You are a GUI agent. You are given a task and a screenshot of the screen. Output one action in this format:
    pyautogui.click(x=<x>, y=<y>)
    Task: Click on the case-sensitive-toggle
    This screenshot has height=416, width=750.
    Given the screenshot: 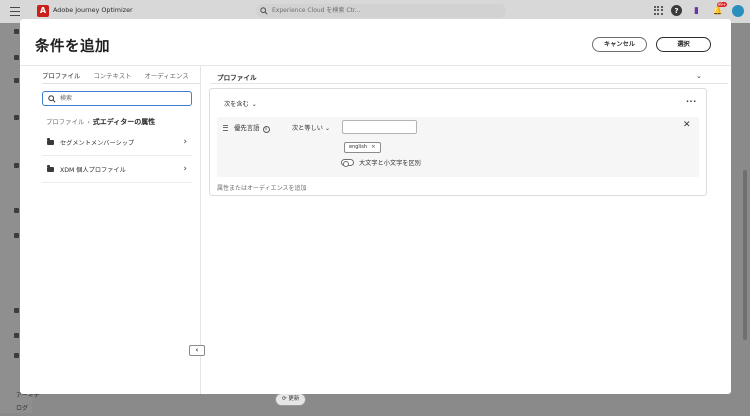 What is the action you would take?
    pyautogui.click(x=347, y=163)
    